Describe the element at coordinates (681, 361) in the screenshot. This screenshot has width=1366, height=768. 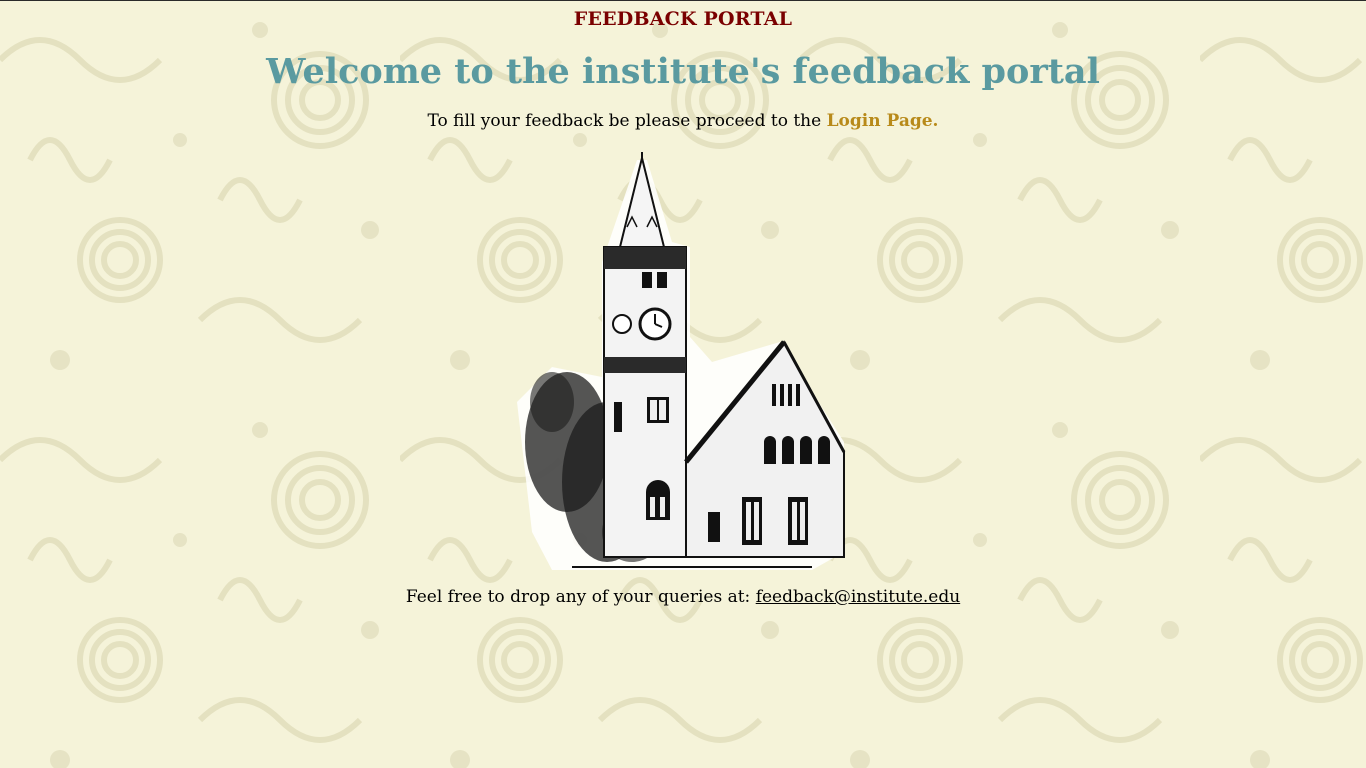
I see `clock-tower-building-illustration` at that location.